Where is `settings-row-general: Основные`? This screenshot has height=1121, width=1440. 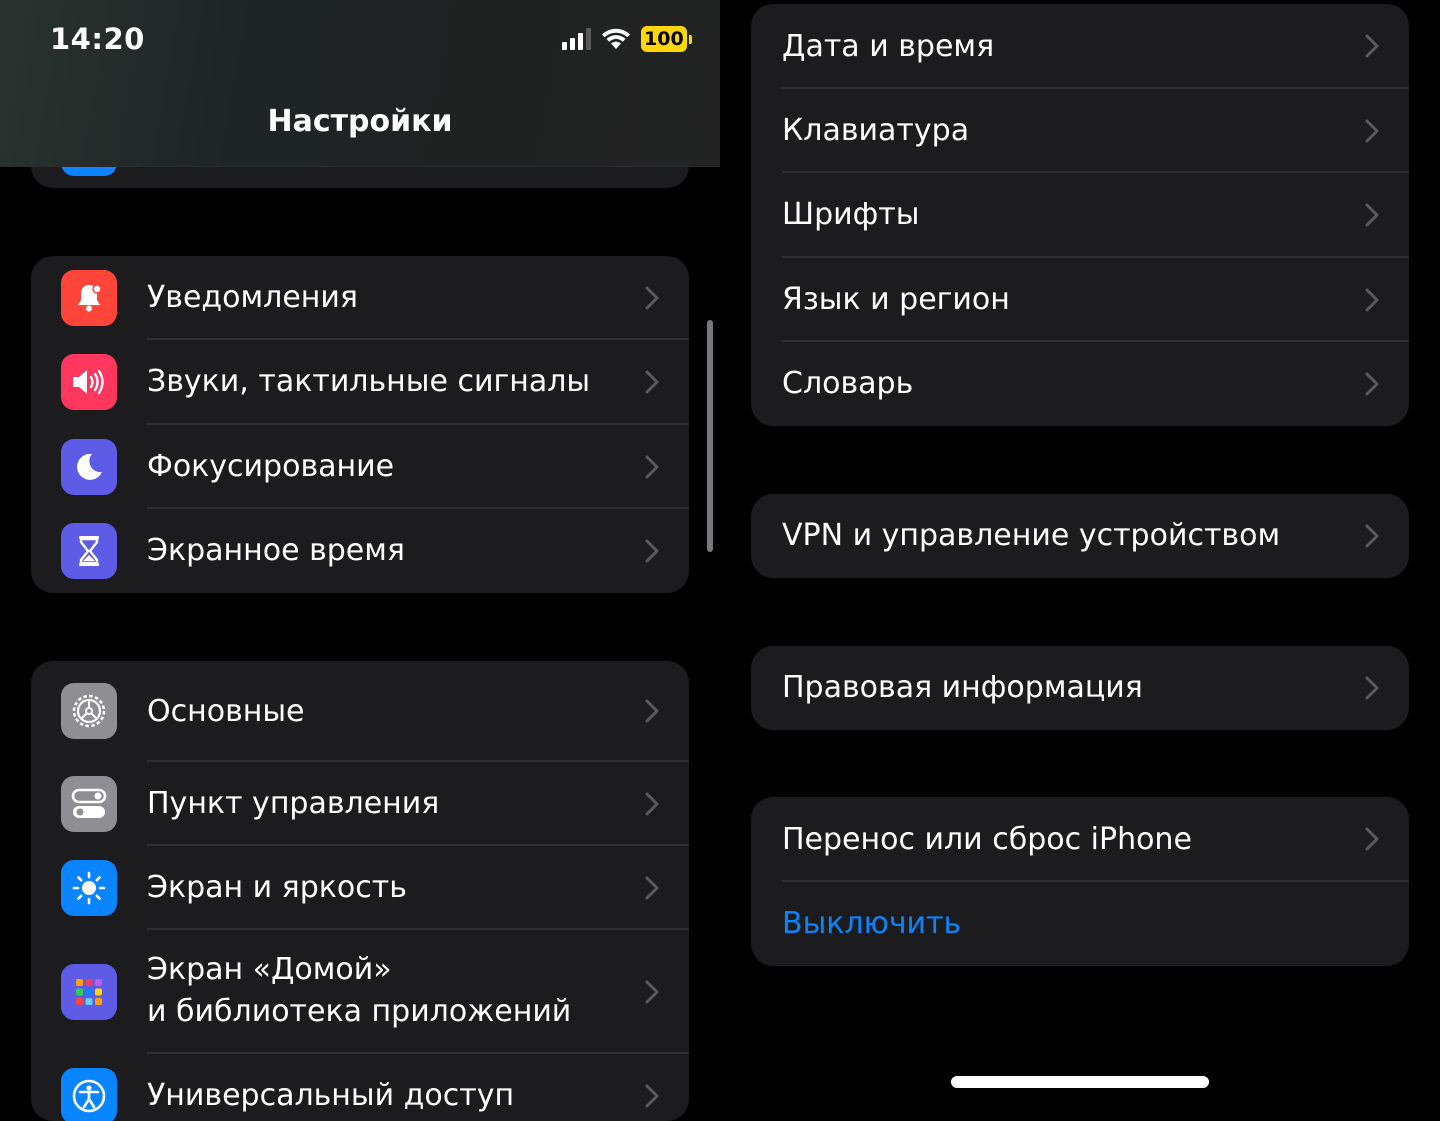
settings-row-general: Основные is located at coordinates (360, 711).